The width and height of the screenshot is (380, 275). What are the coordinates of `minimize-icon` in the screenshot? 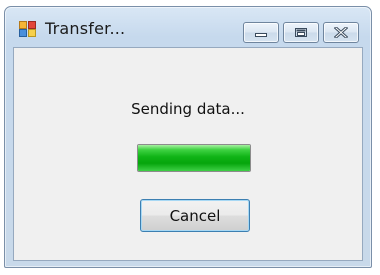 It's located at (261, 32).